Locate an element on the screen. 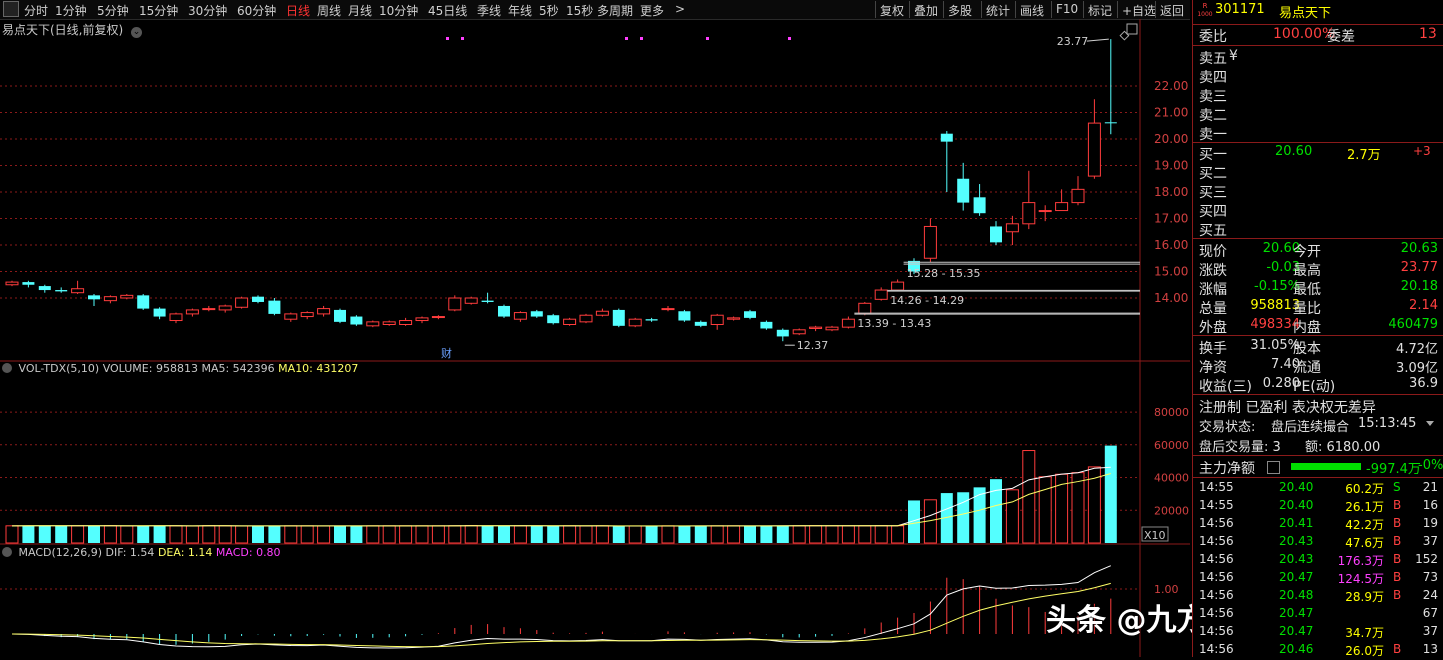 The width and height of the screenshot is (1443, 660). gap-label: 14.26 - 14.29 is located at coordinates (927, 300).